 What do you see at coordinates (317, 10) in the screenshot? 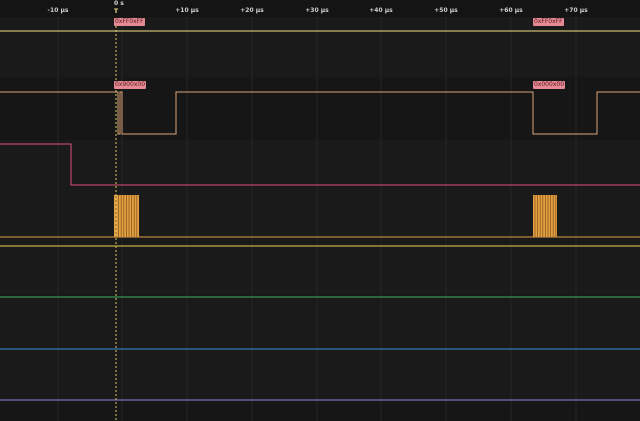
I see `tick-label: +30 μs` at bounding box center [317, 10].